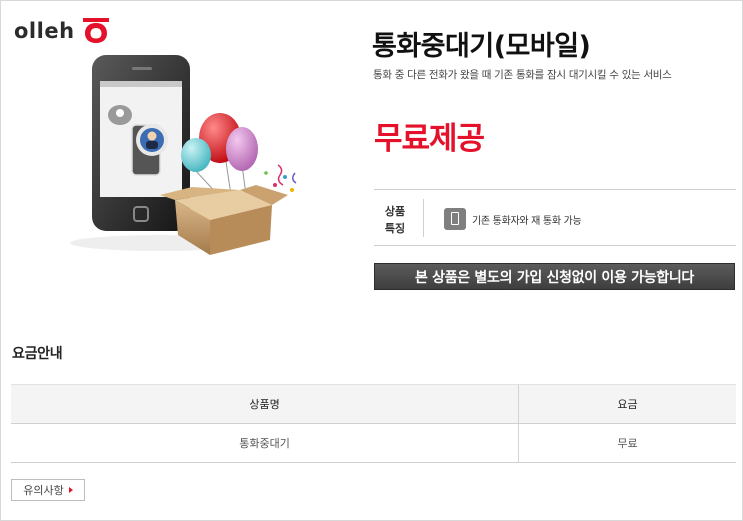 The image size is (743, 521). I want to click on table-row: 통화중대기 무료, so click(373, 443).